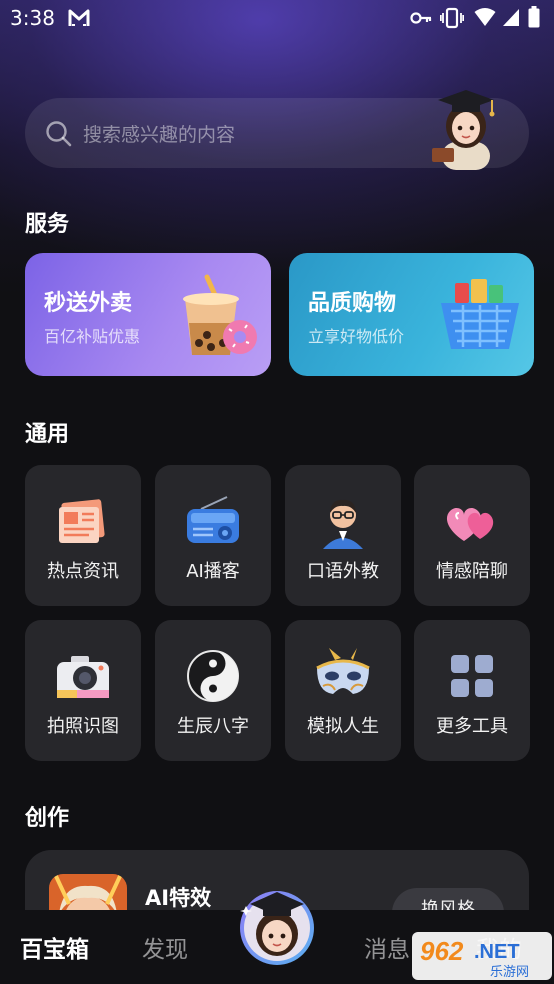  Describe the element at coordinates (47, 224) in the screenshot. I see `section-title-services: 服务` at that location.